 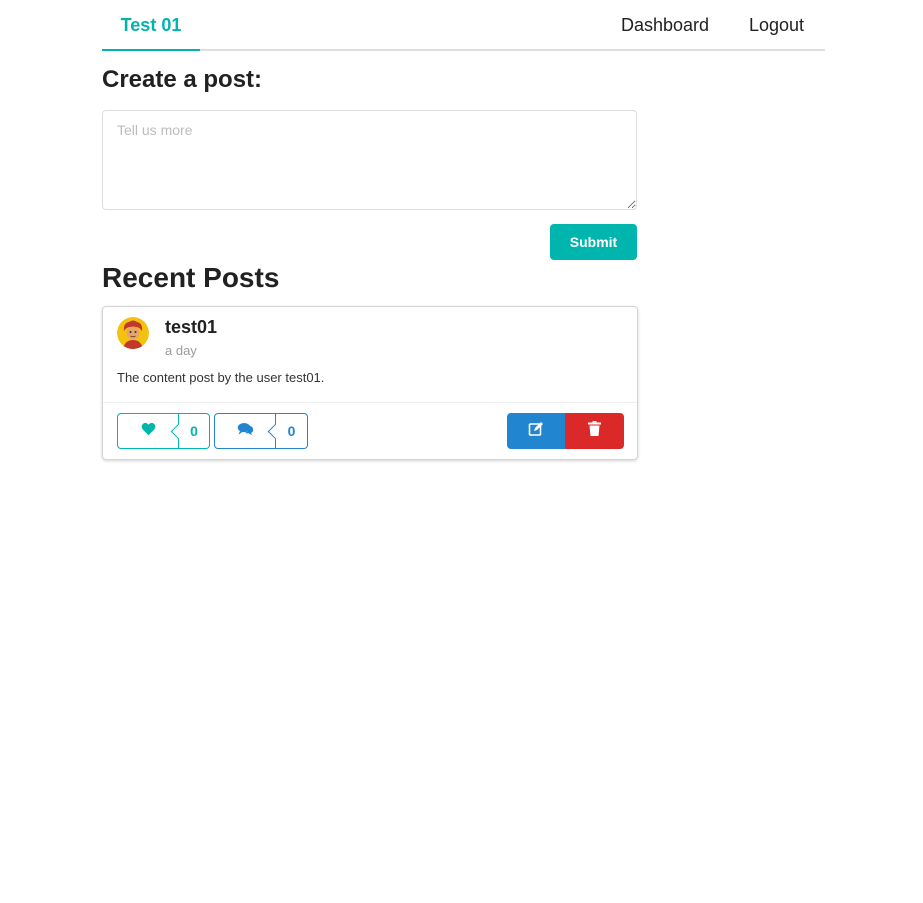 What do you see at coordinates (194, 431) in the screenshot?
I see `like-count: 0` at bounding box center [194, 431].